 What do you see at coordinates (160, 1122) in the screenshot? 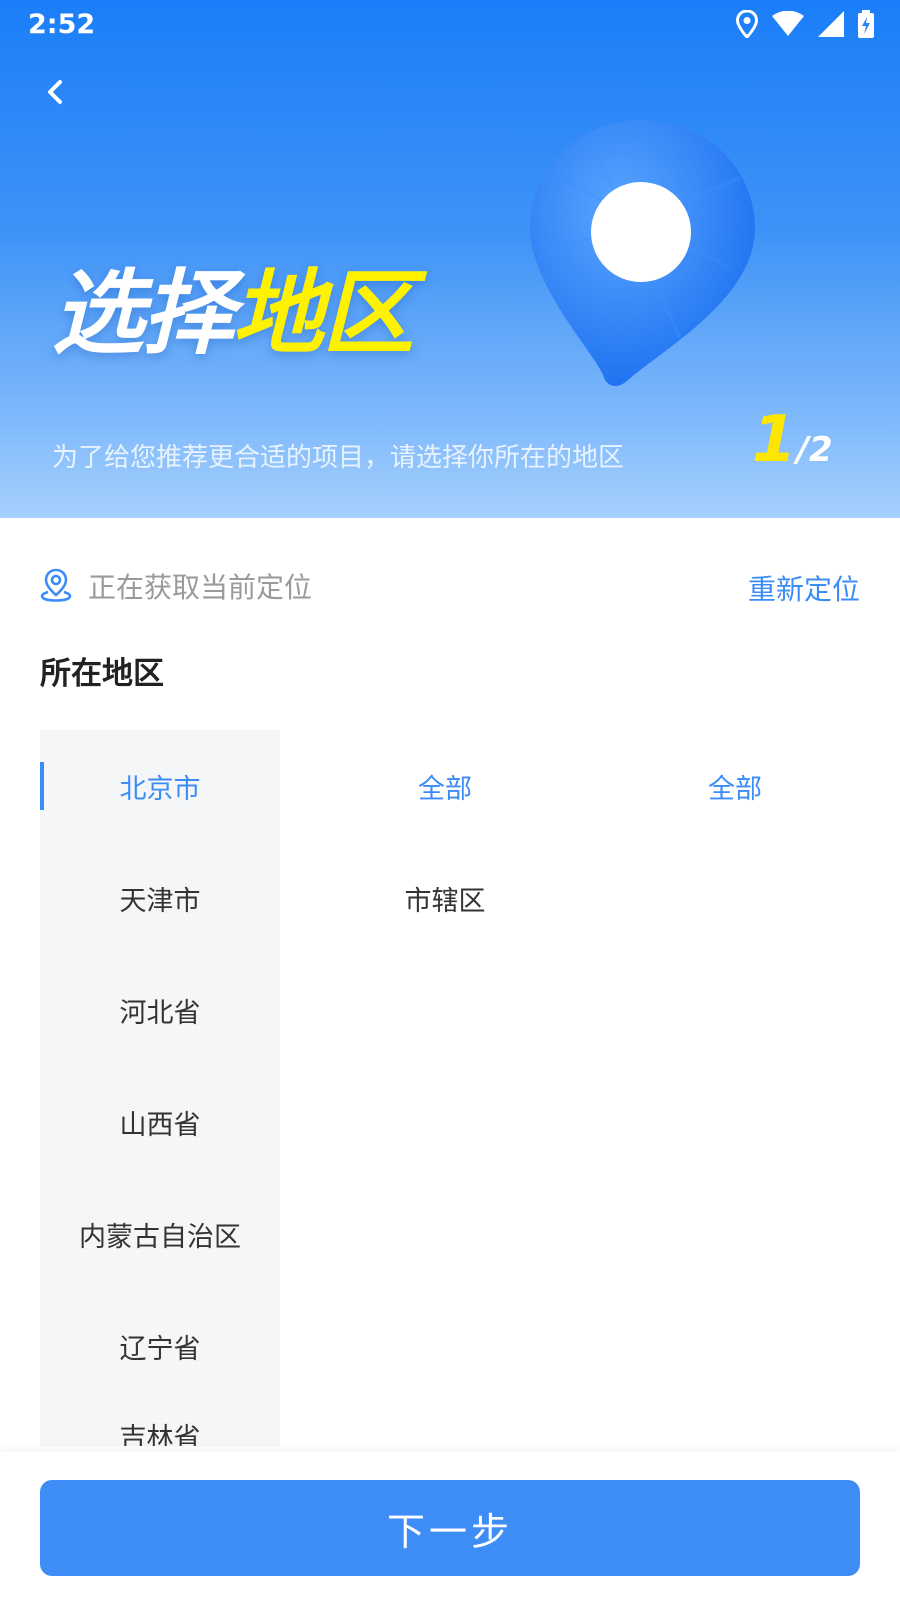
I see `province-item: 山西省` at bounding box center [160, 1122].